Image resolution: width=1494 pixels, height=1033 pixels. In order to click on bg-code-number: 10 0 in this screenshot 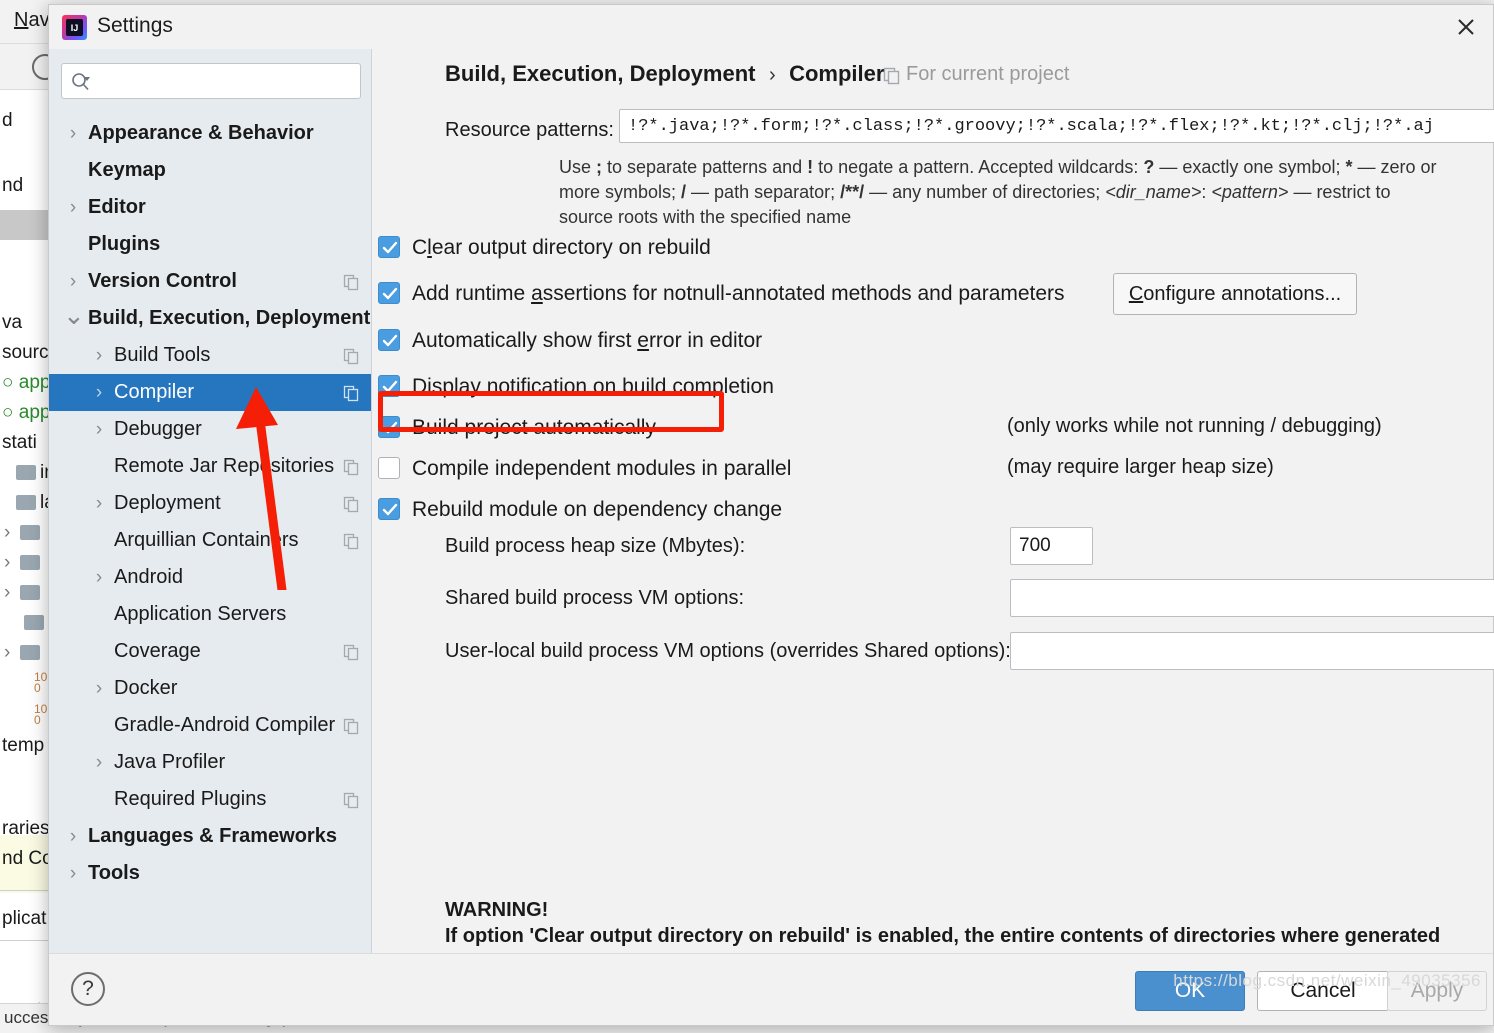, I will do `click(41, 682)`.